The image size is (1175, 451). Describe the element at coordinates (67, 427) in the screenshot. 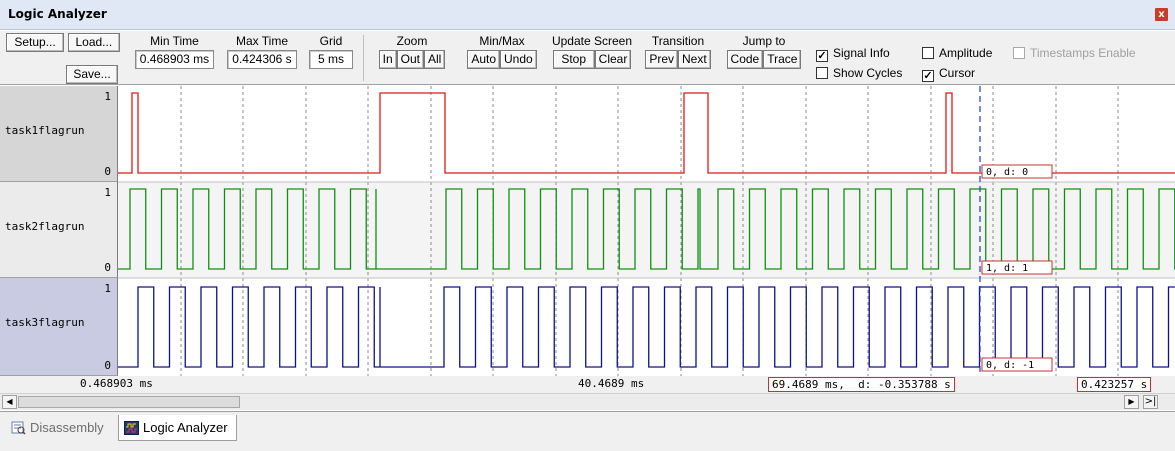

I see `tab-label: Disassembly` at that location.